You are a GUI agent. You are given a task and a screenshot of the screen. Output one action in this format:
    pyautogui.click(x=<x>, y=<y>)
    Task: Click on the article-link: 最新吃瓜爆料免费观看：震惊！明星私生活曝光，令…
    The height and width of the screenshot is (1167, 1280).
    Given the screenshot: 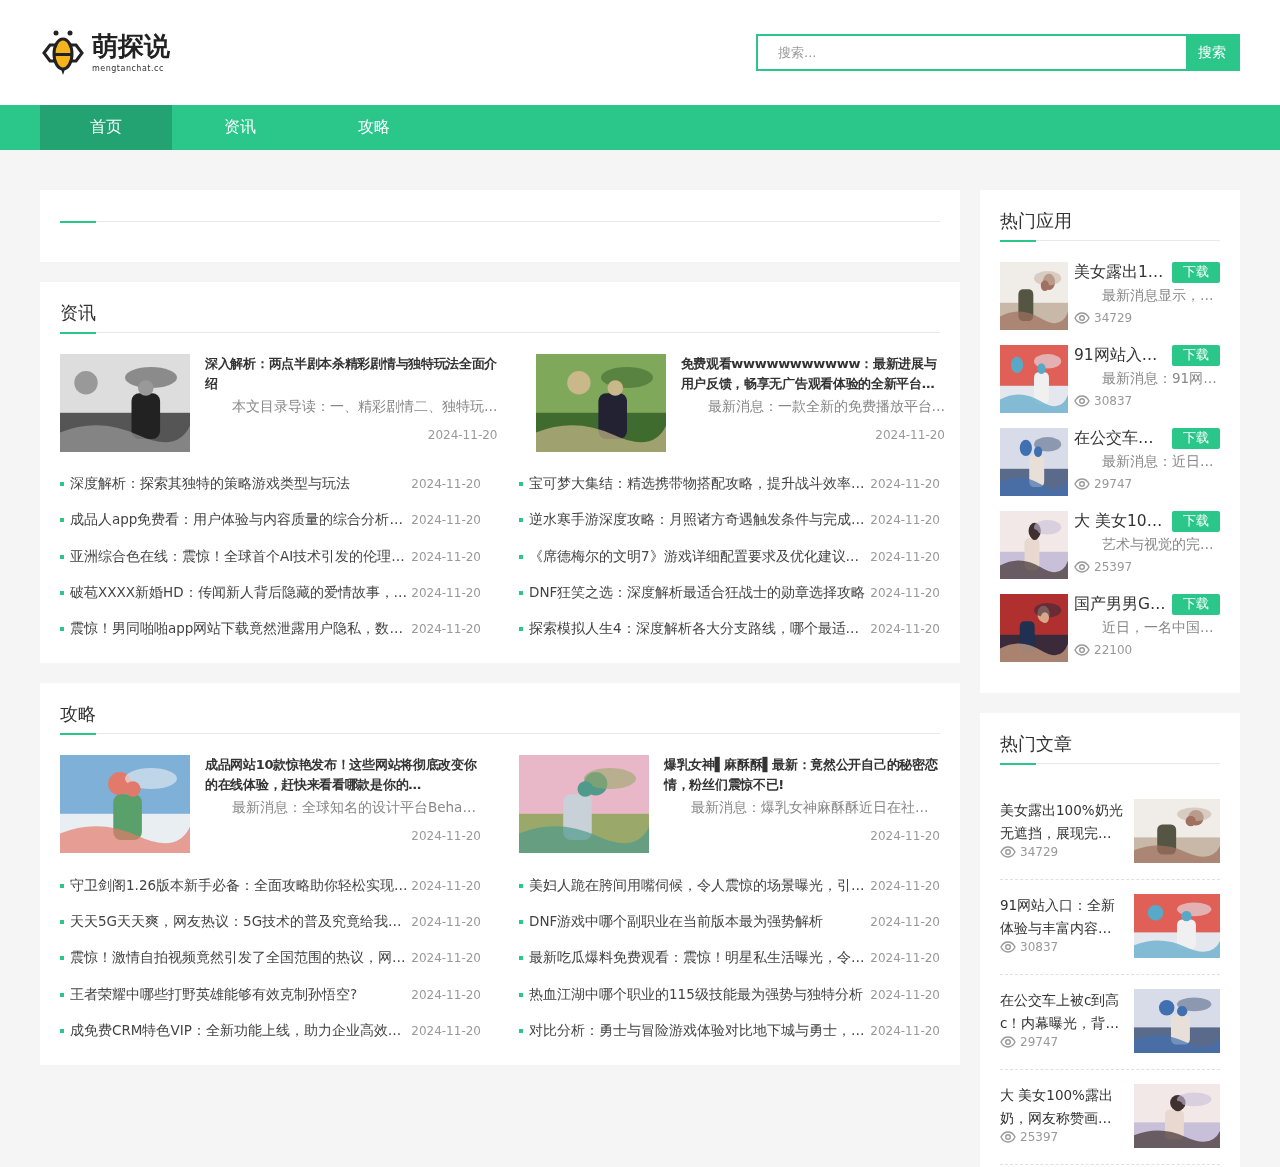 What is the action you would take?
    pyautogui.click(x=696, y=958)
    